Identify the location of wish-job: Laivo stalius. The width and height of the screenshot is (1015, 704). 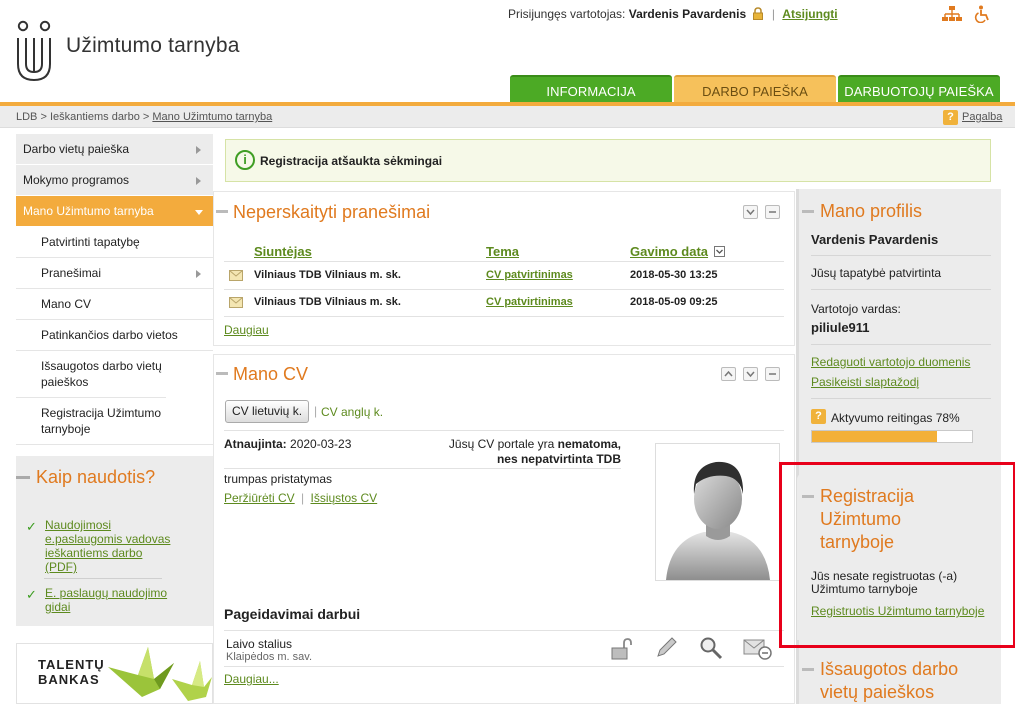
(259, 644).